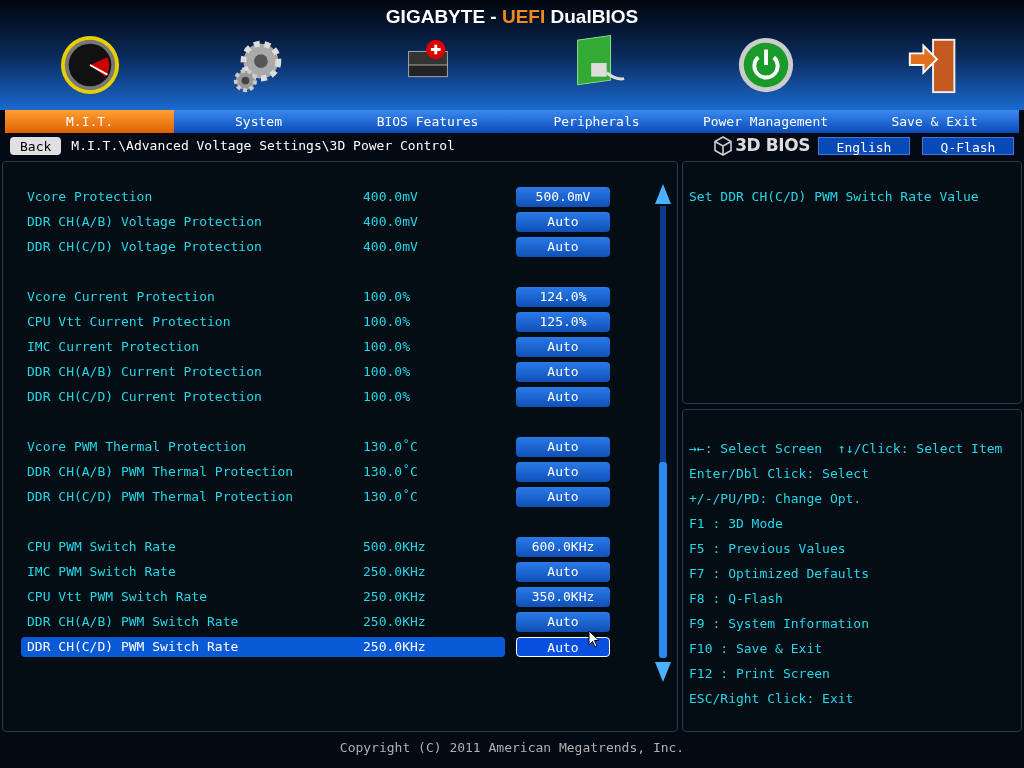 The height and width of the screenshot is (768, 1024). Describe the element at coordinates (258, 121) in the screenshot. I see `menu-tab: System` at that location.